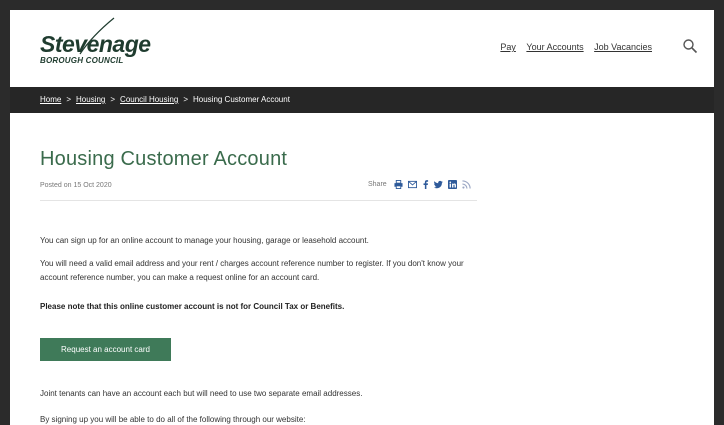 This screenshot has height=425, width=724. What do you see at coordinates (412, 184) in the screenshot?
I see `email-icon` at bounding box center [412, 184].